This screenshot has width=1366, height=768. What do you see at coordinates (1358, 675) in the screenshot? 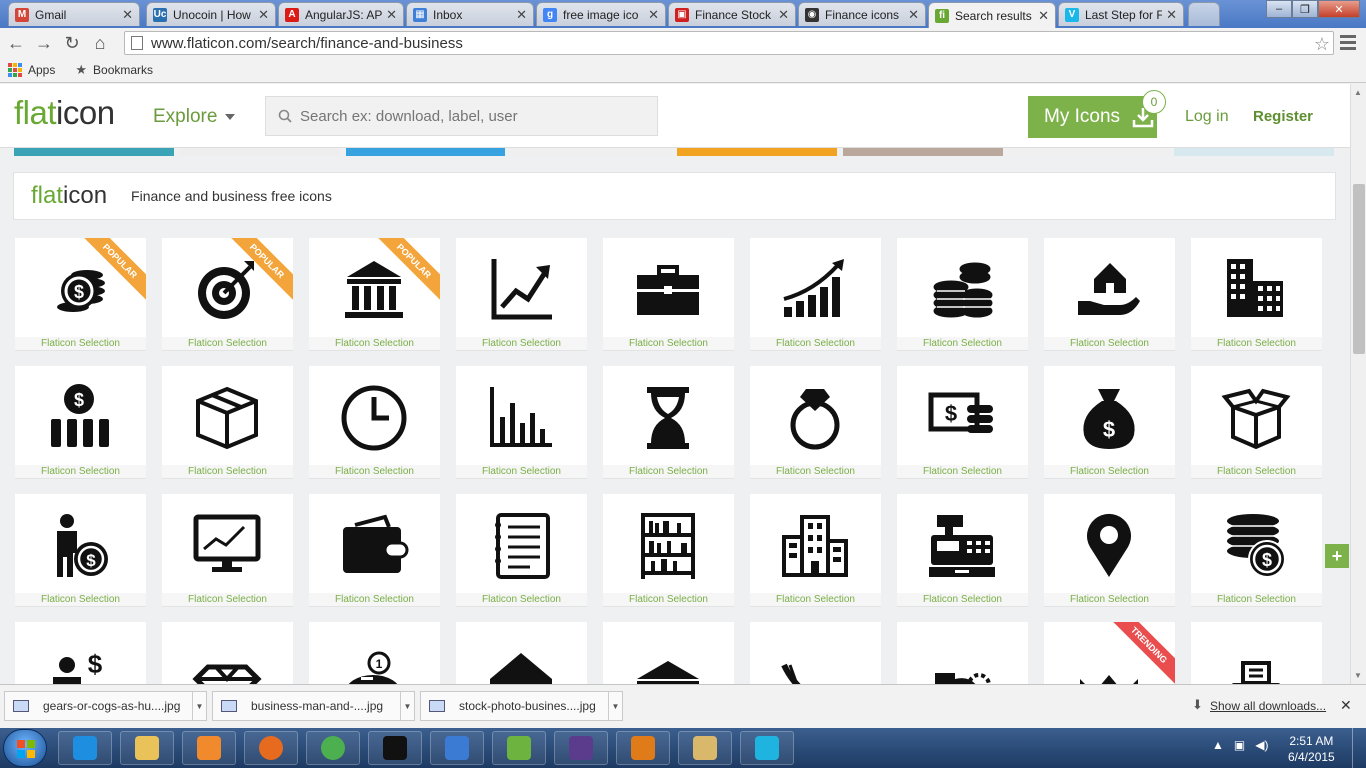
I see `scroll-down-icon: ▼` at bounding box center [1358, 675].